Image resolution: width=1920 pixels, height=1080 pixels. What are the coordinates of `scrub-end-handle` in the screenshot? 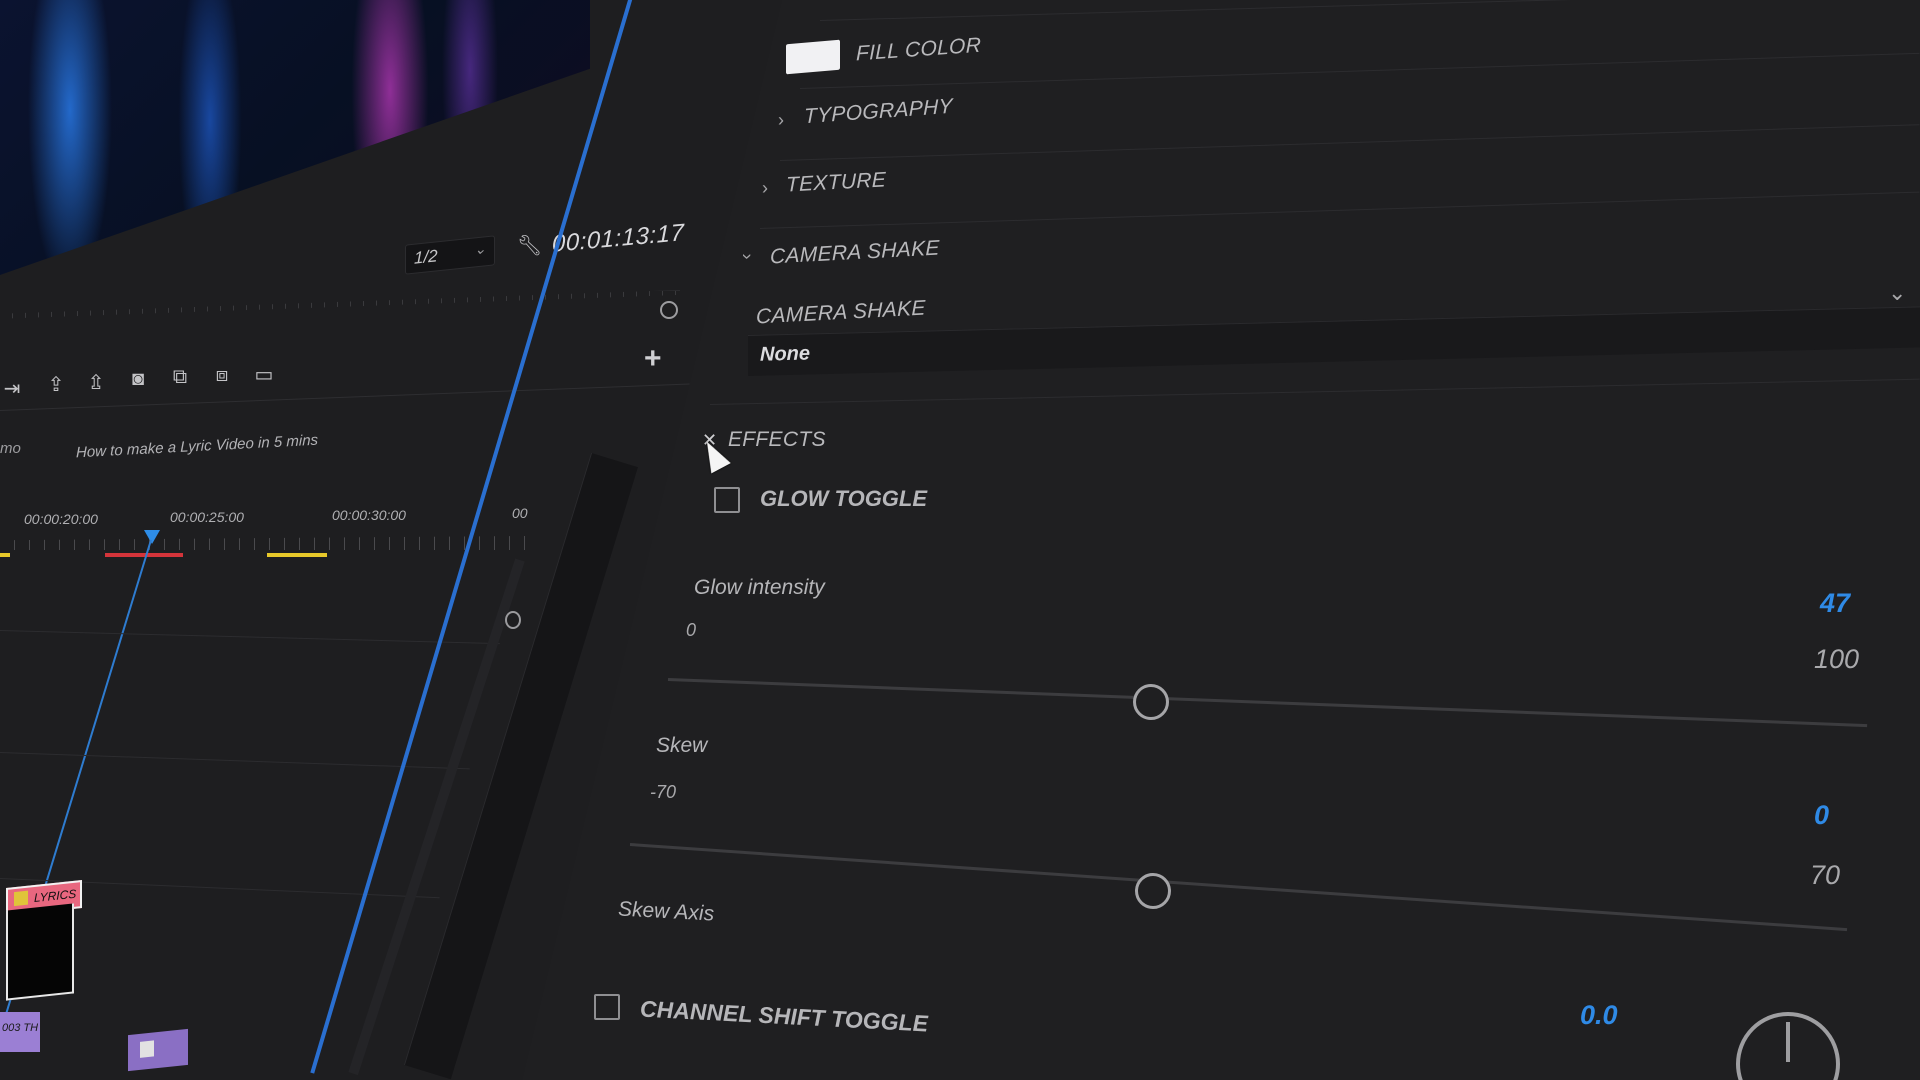 It's located at (669, 310).